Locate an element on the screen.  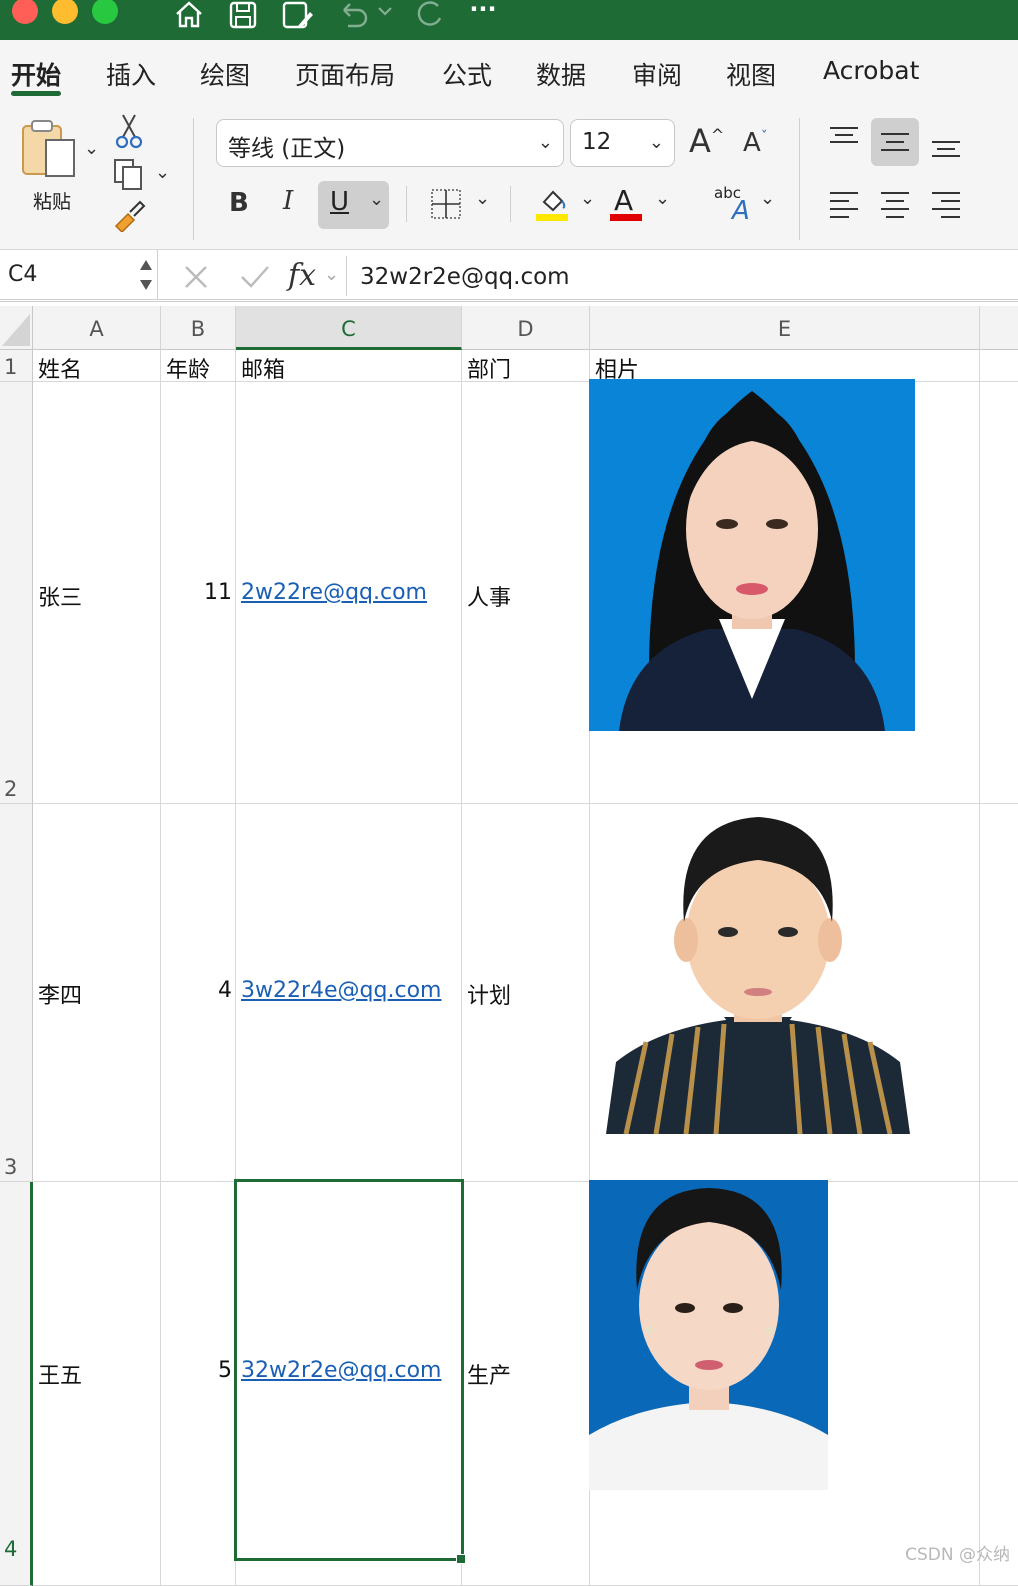
phonetic-chevron-icon: ⌄ is located at coordinates (767, 198).